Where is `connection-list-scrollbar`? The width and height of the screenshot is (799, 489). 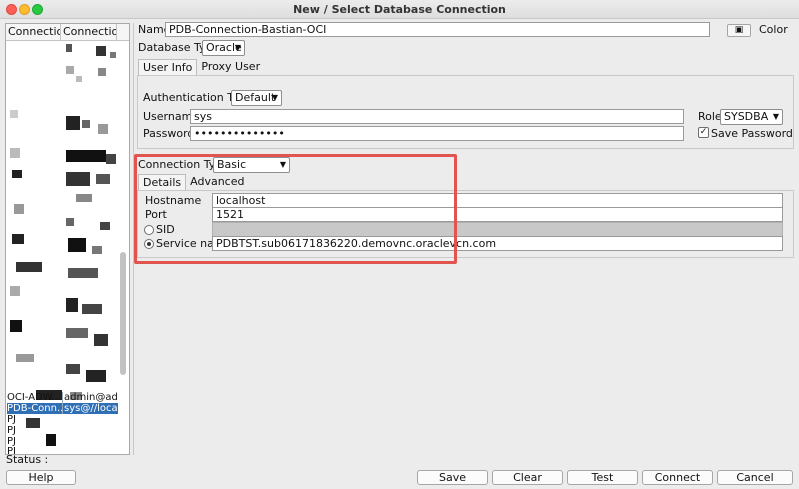 connection-list-scrollbar is located at coordinates (123, 248).